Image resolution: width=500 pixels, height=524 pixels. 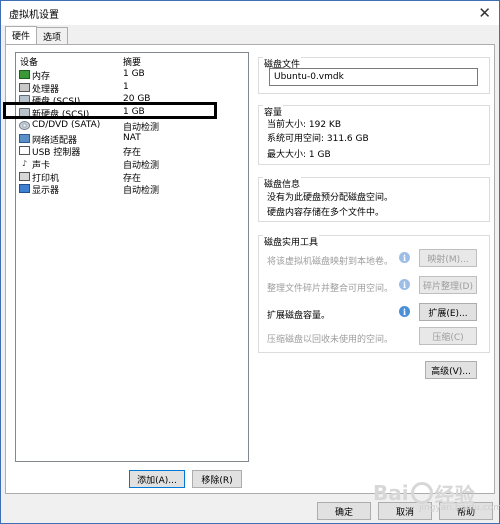 What do you see at coordinates (344, 511) in the screenshot?
I see `ok-button: 确定` at bounding box center [344, 511].